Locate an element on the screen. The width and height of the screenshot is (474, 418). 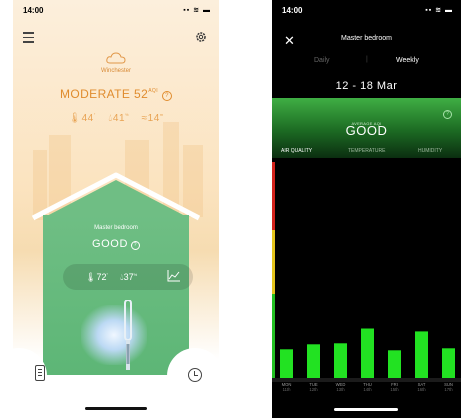
fan-airflow is located at coordinates (114, 335).